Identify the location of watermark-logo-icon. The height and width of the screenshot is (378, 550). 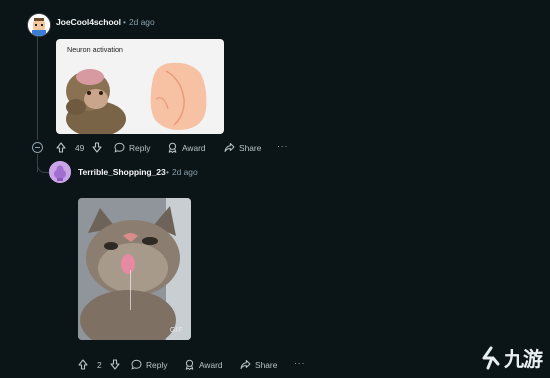
(491, 357).